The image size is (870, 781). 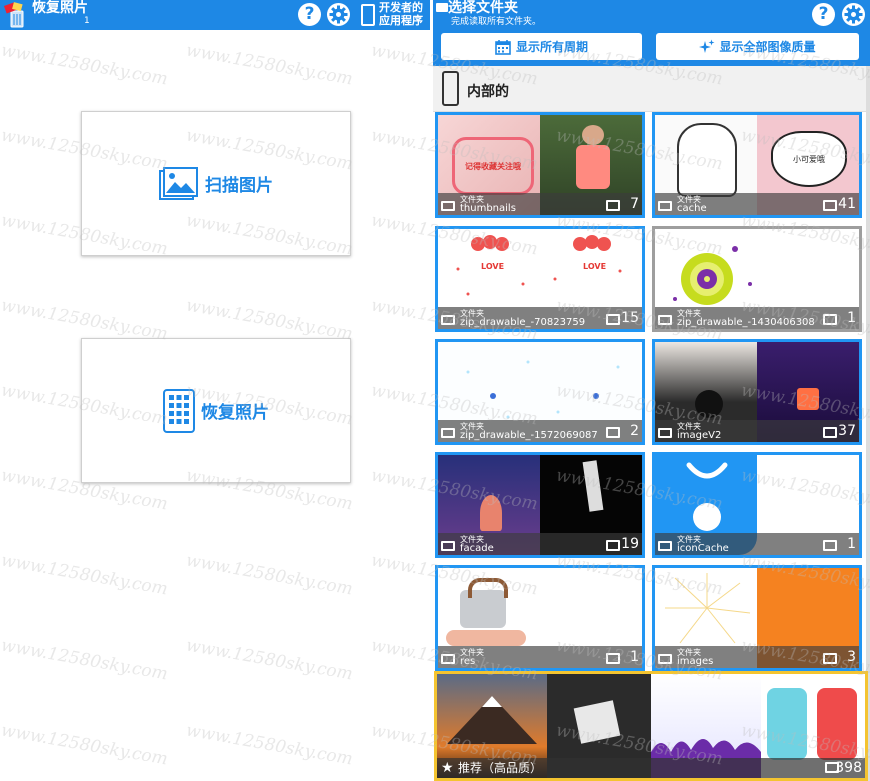 What do you see at coordinates (179, 410) in the screenshot?
I see `phone-grid-icon` at bounding box center [179, 410].